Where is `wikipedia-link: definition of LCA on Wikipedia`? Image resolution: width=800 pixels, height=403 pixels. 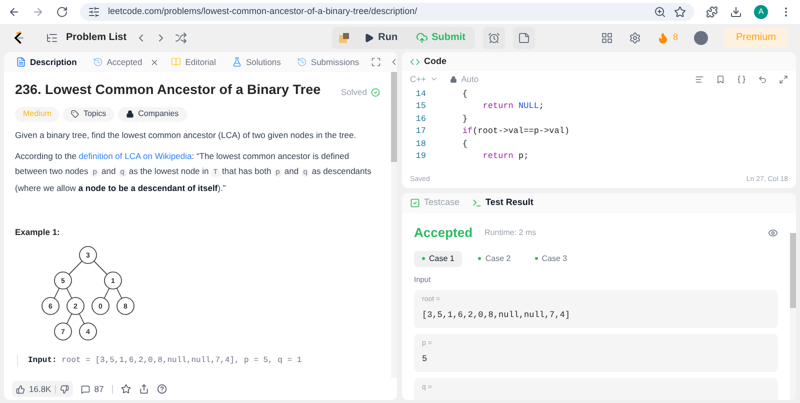 wikipedia-link: definition of LCA on Wikipedia is located at coordinates (135, 155).